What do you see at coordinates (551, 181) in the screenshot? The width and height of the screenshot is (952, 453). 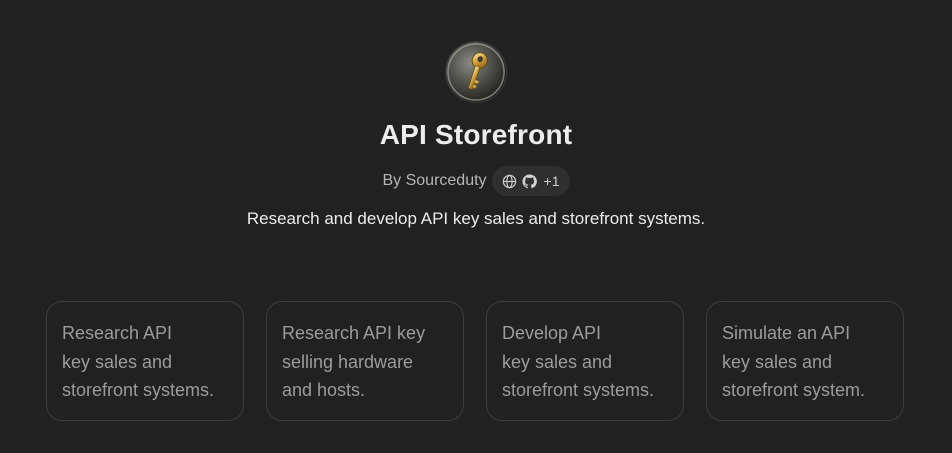 I see `extra-links-count: +1` at bounding box center [551, 181].